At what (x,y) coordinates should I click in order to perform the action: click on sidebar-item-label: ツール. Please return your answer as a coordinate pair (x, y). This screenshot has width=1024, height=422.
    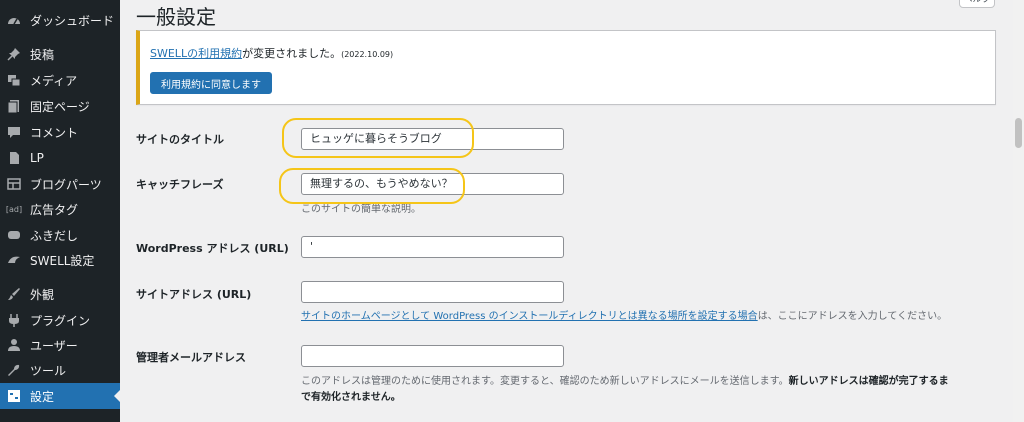
    Looking at the image, I should click on (48, 370).